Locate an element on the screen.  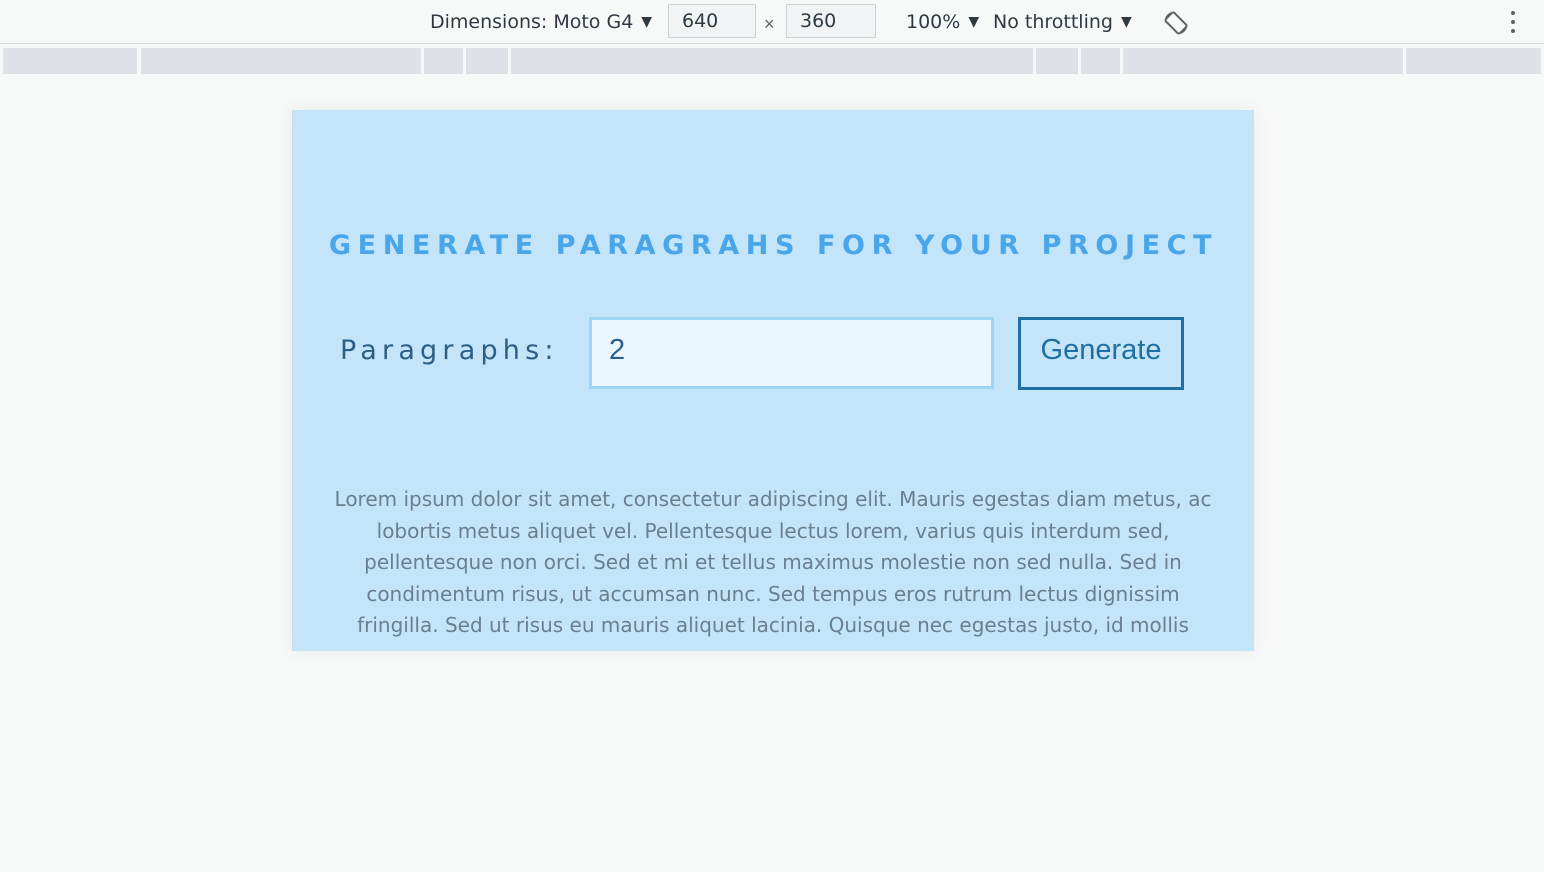
zoom-dropdown: 100% ▼ is located at coordinates (942, 22).